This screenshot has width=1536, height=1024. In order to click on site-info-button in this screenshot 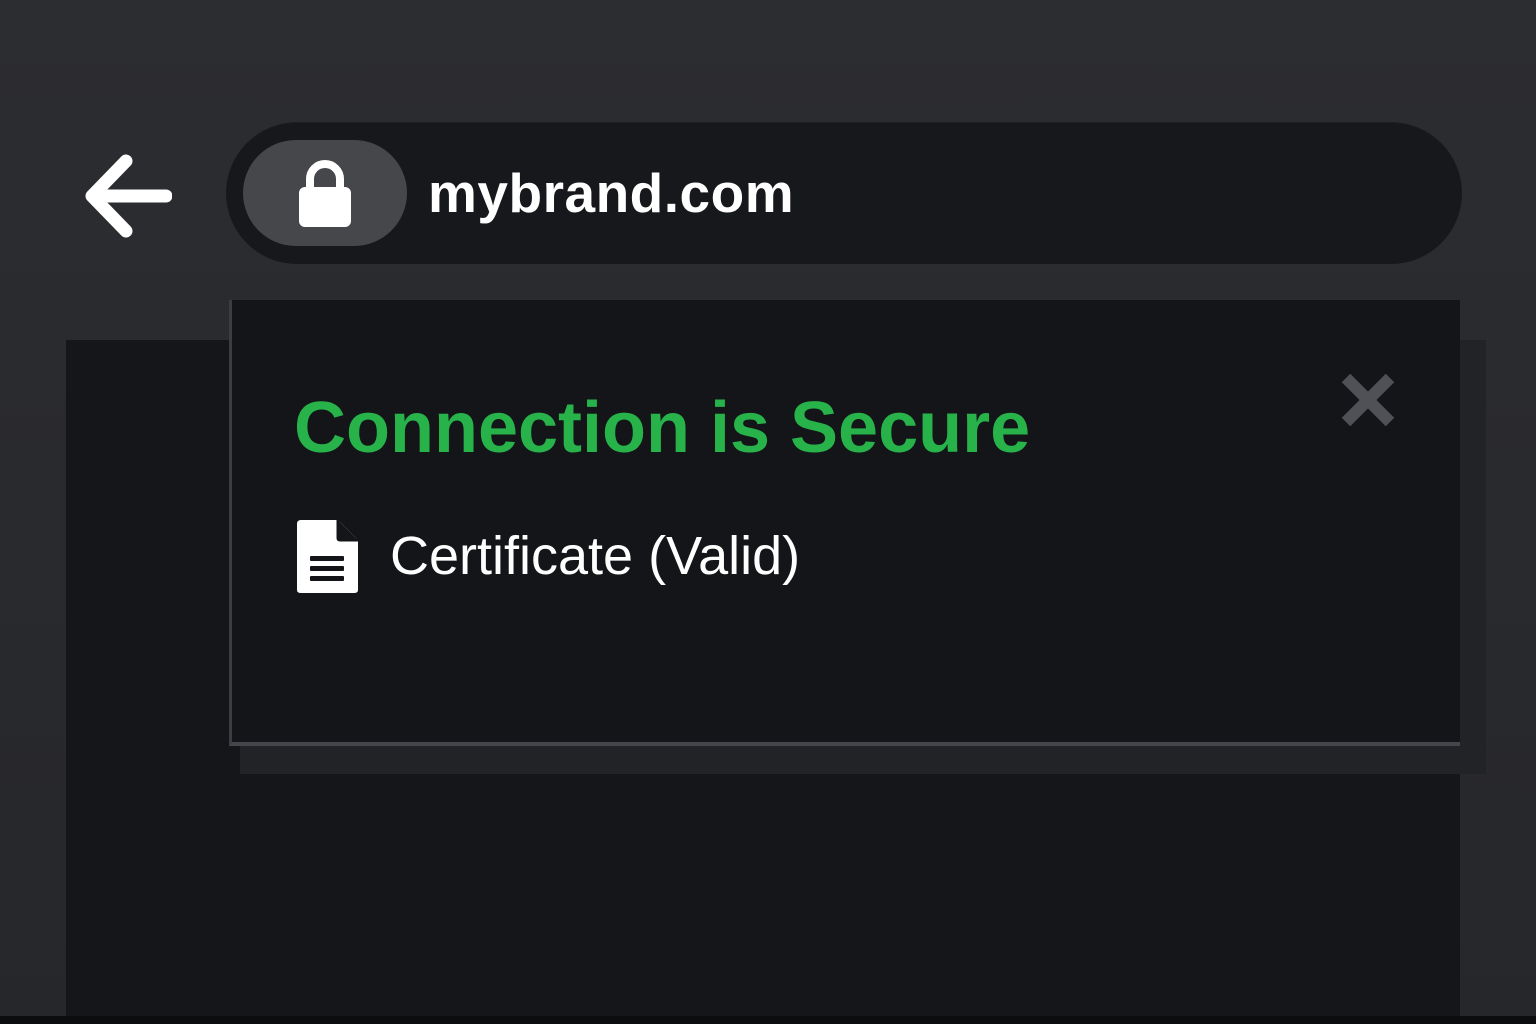, I will do `click(325, 193)`.